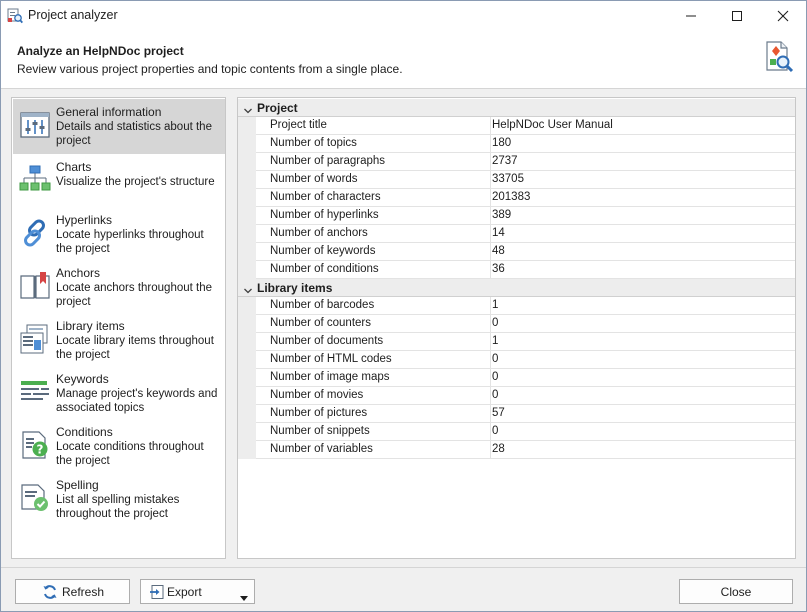 Image resolution: width=807 pixels, height=612 pixels. I want to click on property-row: Number of paragraphs 2737, so click(516, 162).